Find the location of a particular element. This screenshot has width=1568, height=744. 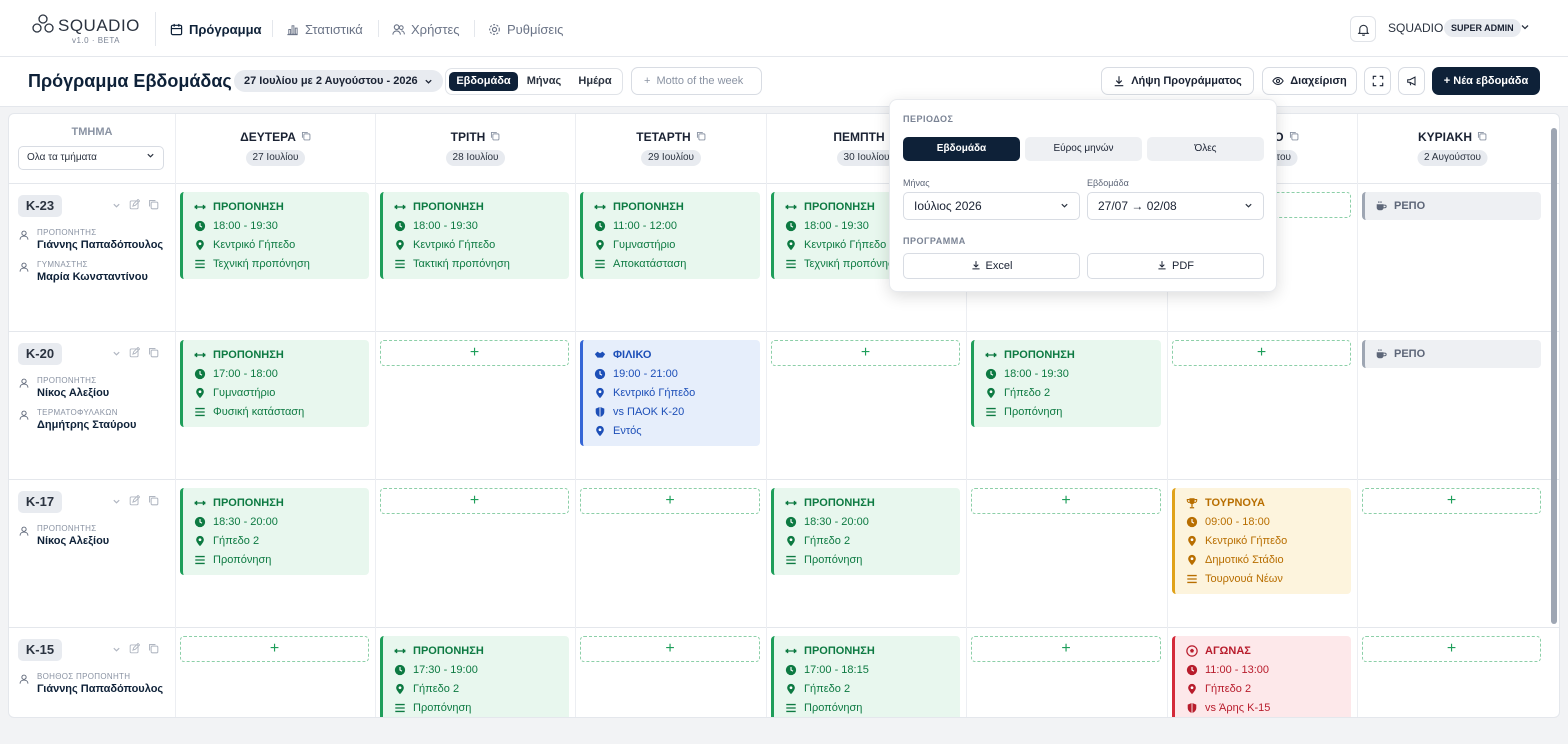

user-name: SQUADIO is located at coordinates (1415, 28).